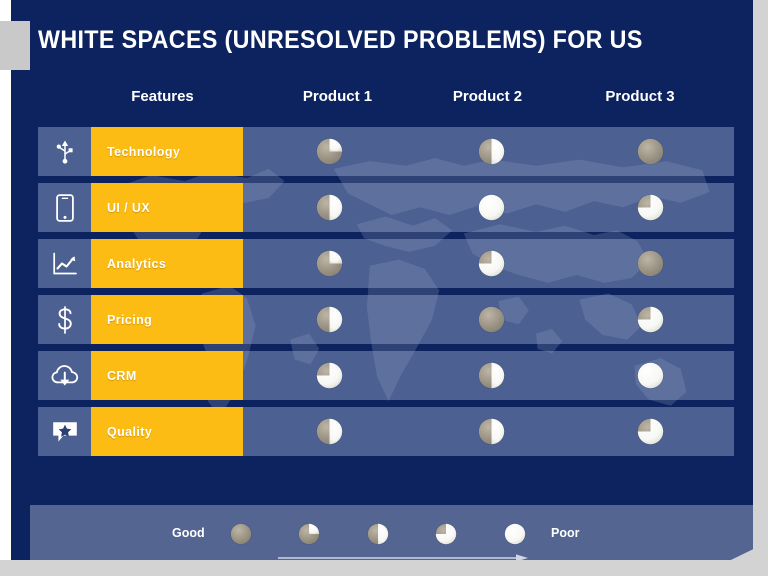 The image size is (768, 576). I want to click on feature-label: UI / UX, so click(129, 207).